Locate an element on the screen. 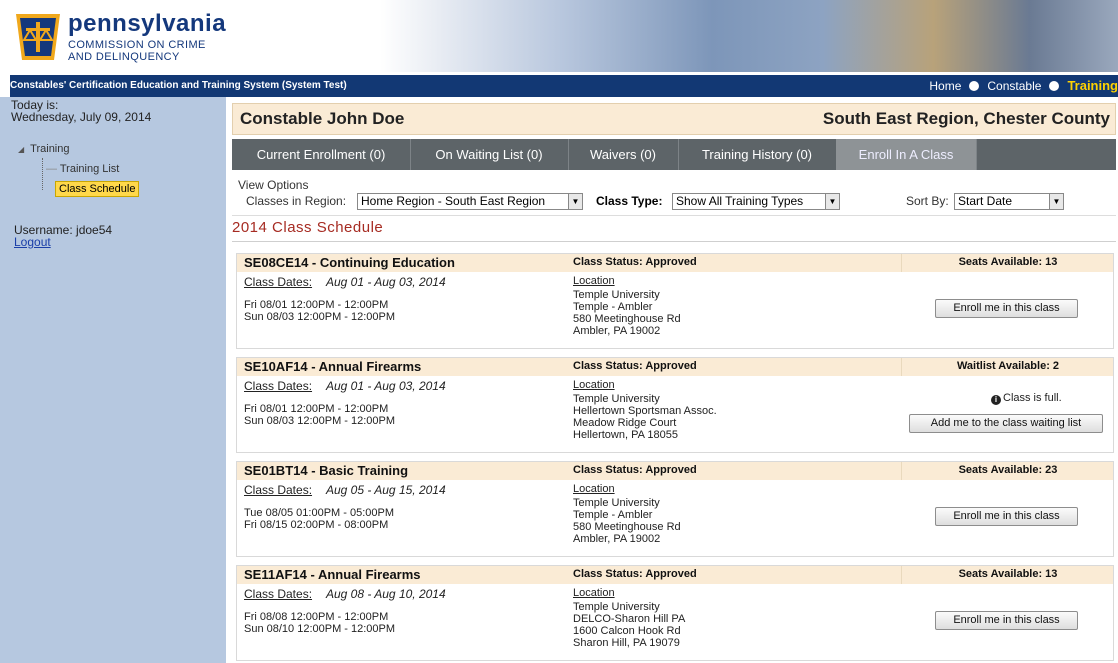 The image size is (1118, 663). class-code-title: SE01BT14 - Basic Training is located at coordinates (326, 470).